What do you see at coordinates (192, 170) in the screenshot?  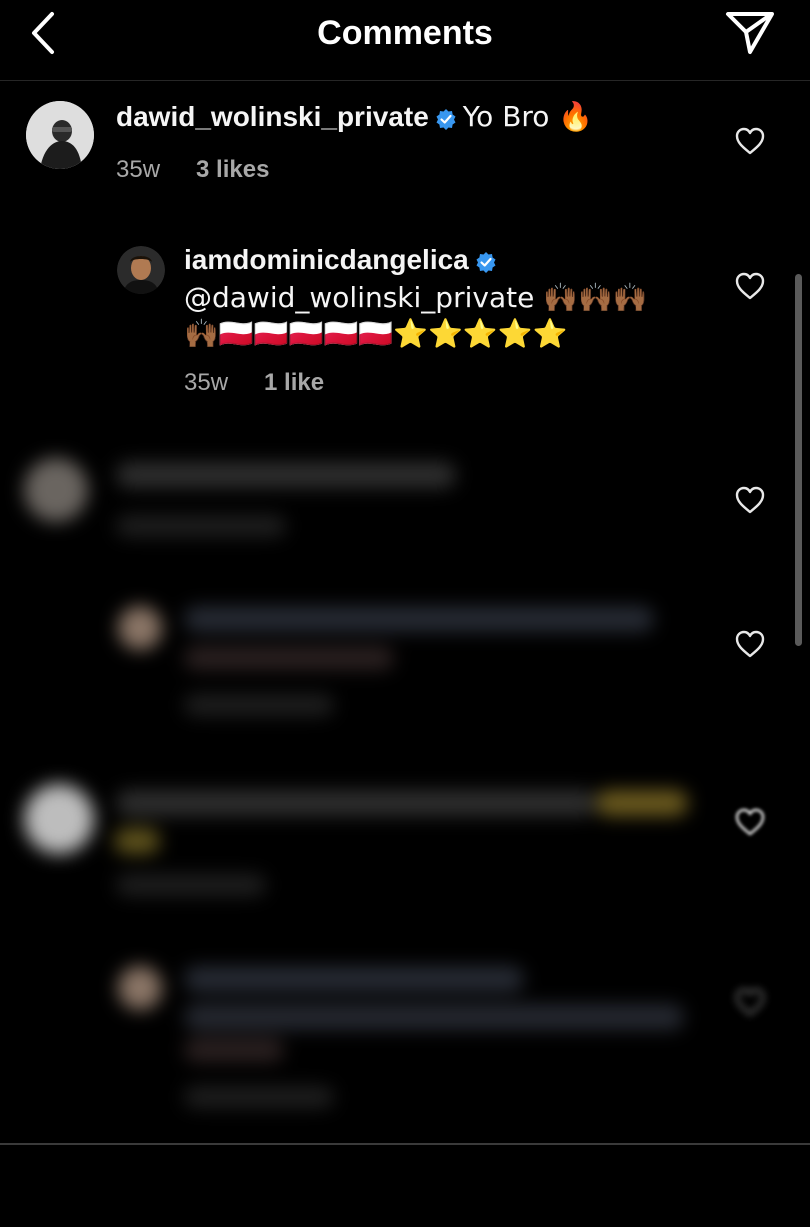 I see `comment-meta: 35w 3 likes` at bounding box center [192, 170].